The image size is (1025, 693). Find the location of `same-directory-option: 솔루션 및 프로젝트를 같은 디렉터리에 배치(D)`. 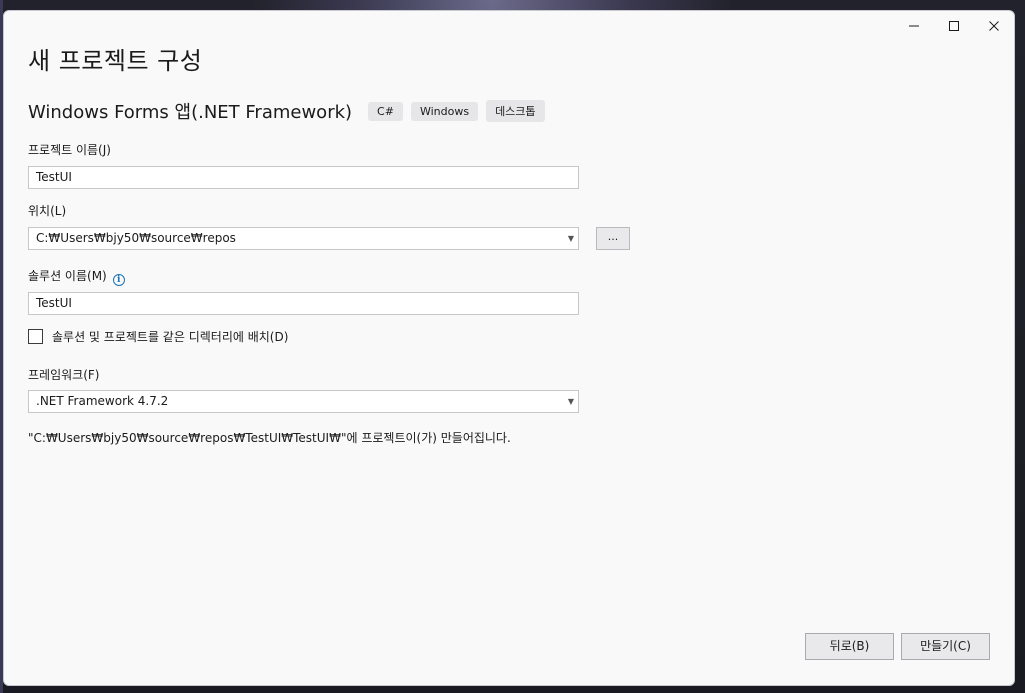

same-directory-option: 솔루션 및 프로젝트를 같은 디렉터리에 배치(D) is located at coordinates (158, 336).